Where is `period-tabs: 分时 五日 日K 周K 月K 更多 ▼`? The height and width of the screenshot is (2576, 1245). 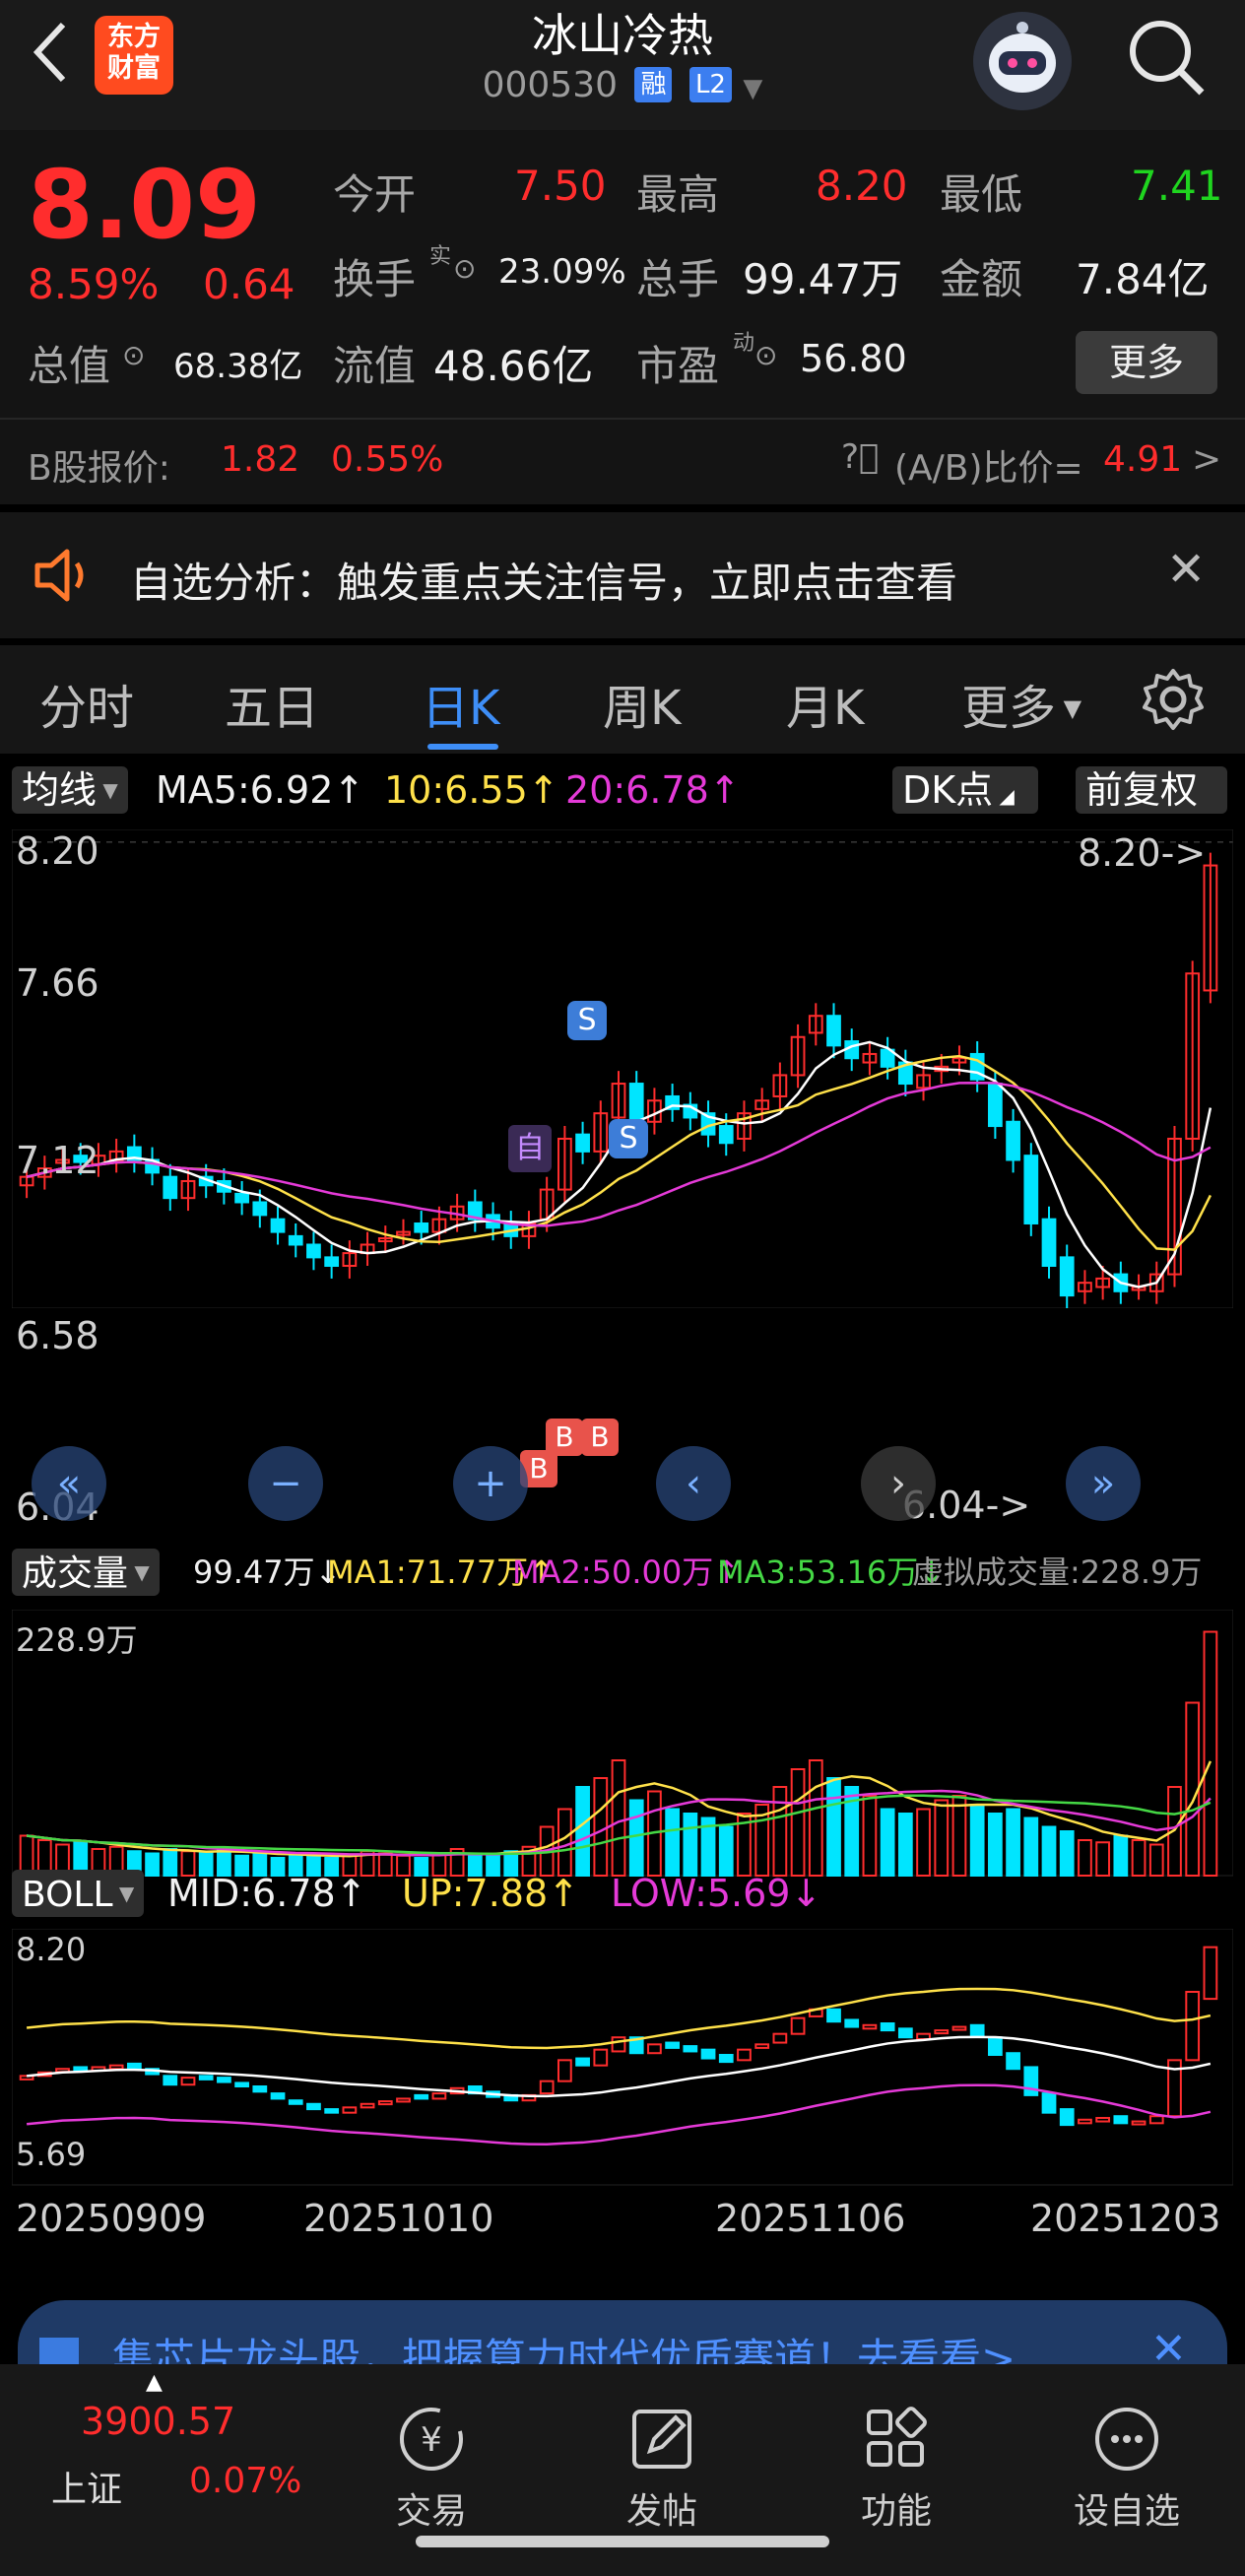 period-tabs: 分时 五日 日K 周K 月K 更多 ▼ is located at coordinates (623, 700).